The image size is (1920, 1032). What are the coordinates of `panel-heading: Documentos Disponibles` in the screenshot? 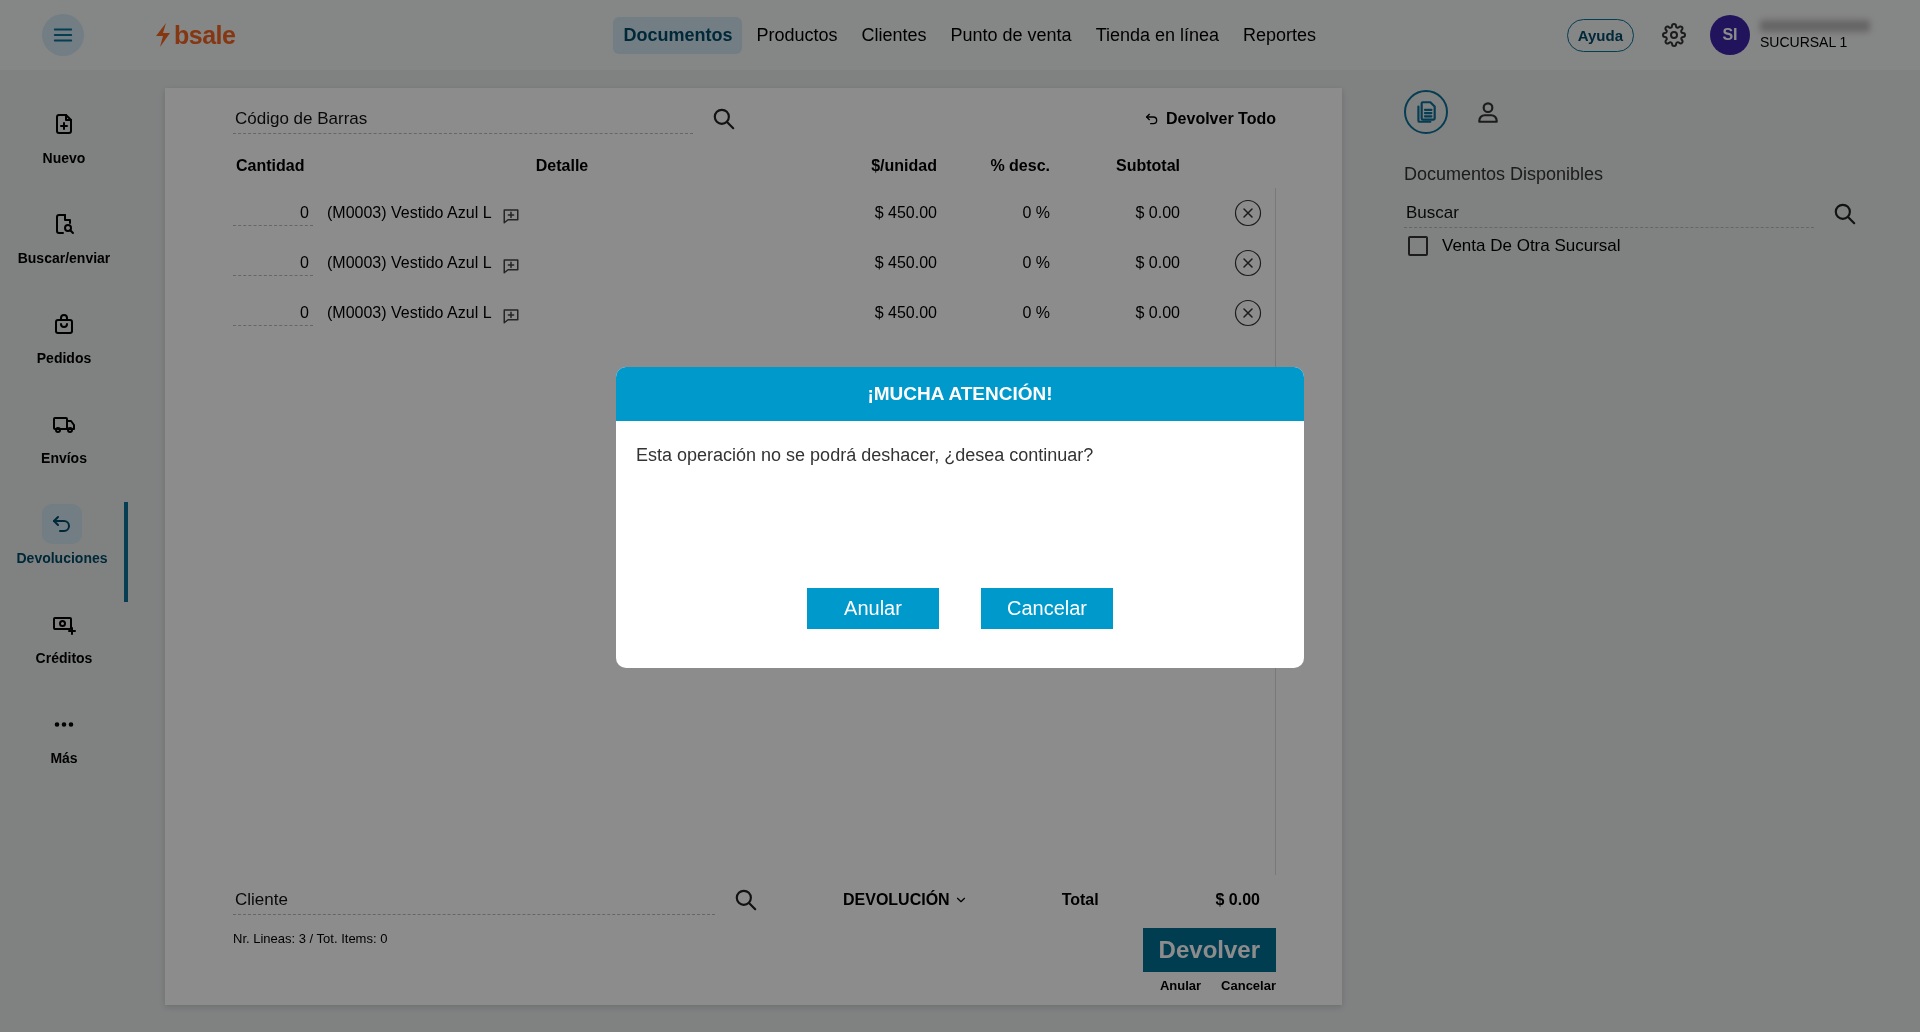 It's located at (1504, 174).